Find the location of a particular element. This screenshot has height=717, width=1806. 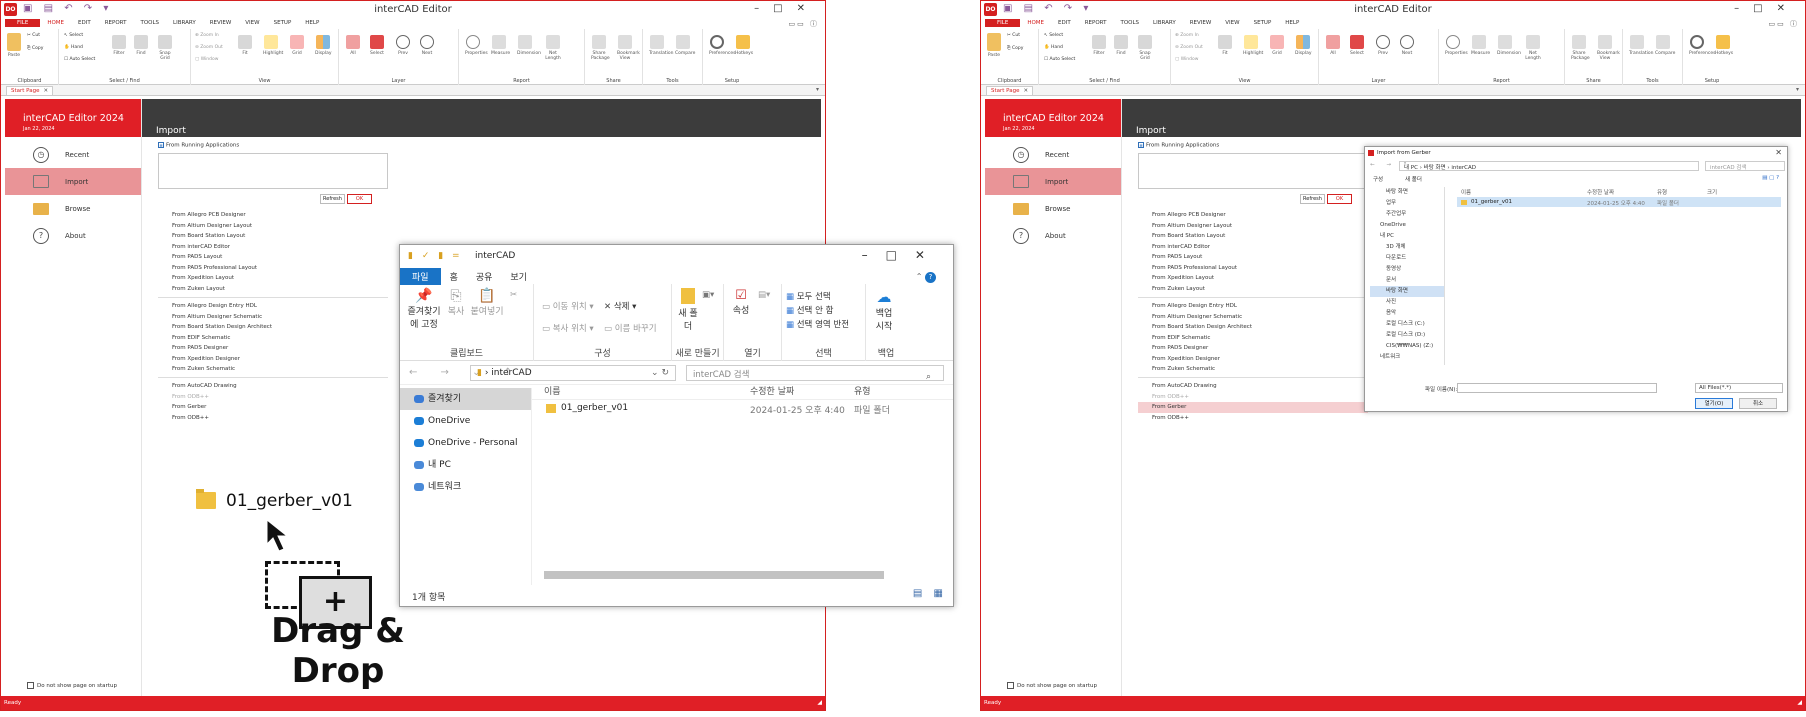

properties-button: ☑ 속성 is located at coordinates (741, 302).